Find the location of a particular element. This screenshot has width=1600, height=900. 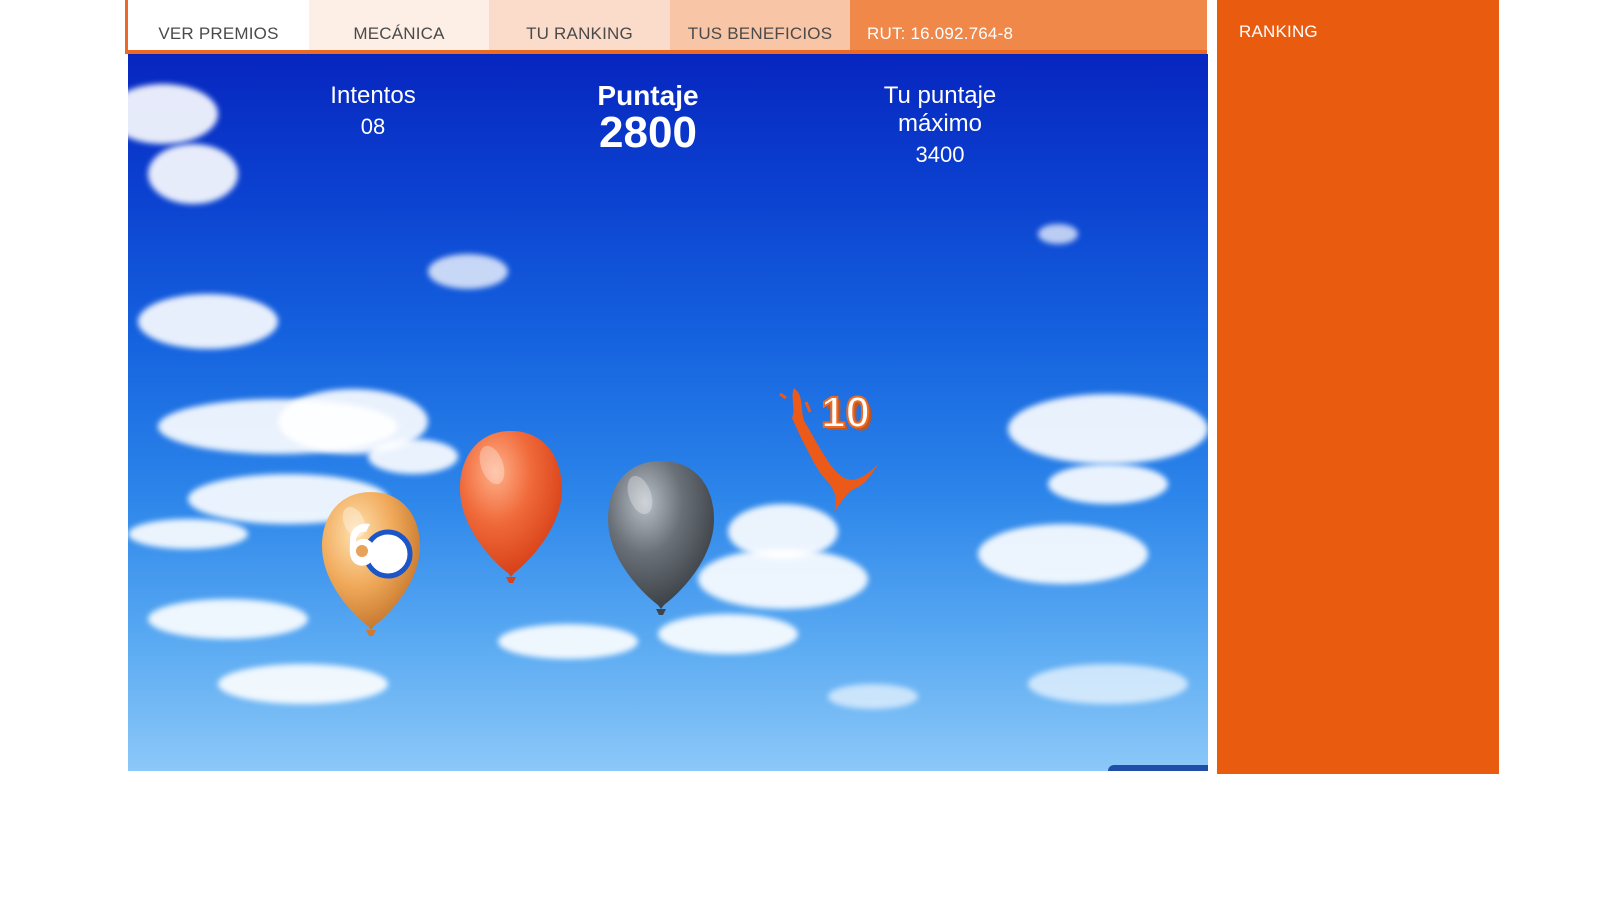

points-popup: 10 is located at coordinates (845, 412).